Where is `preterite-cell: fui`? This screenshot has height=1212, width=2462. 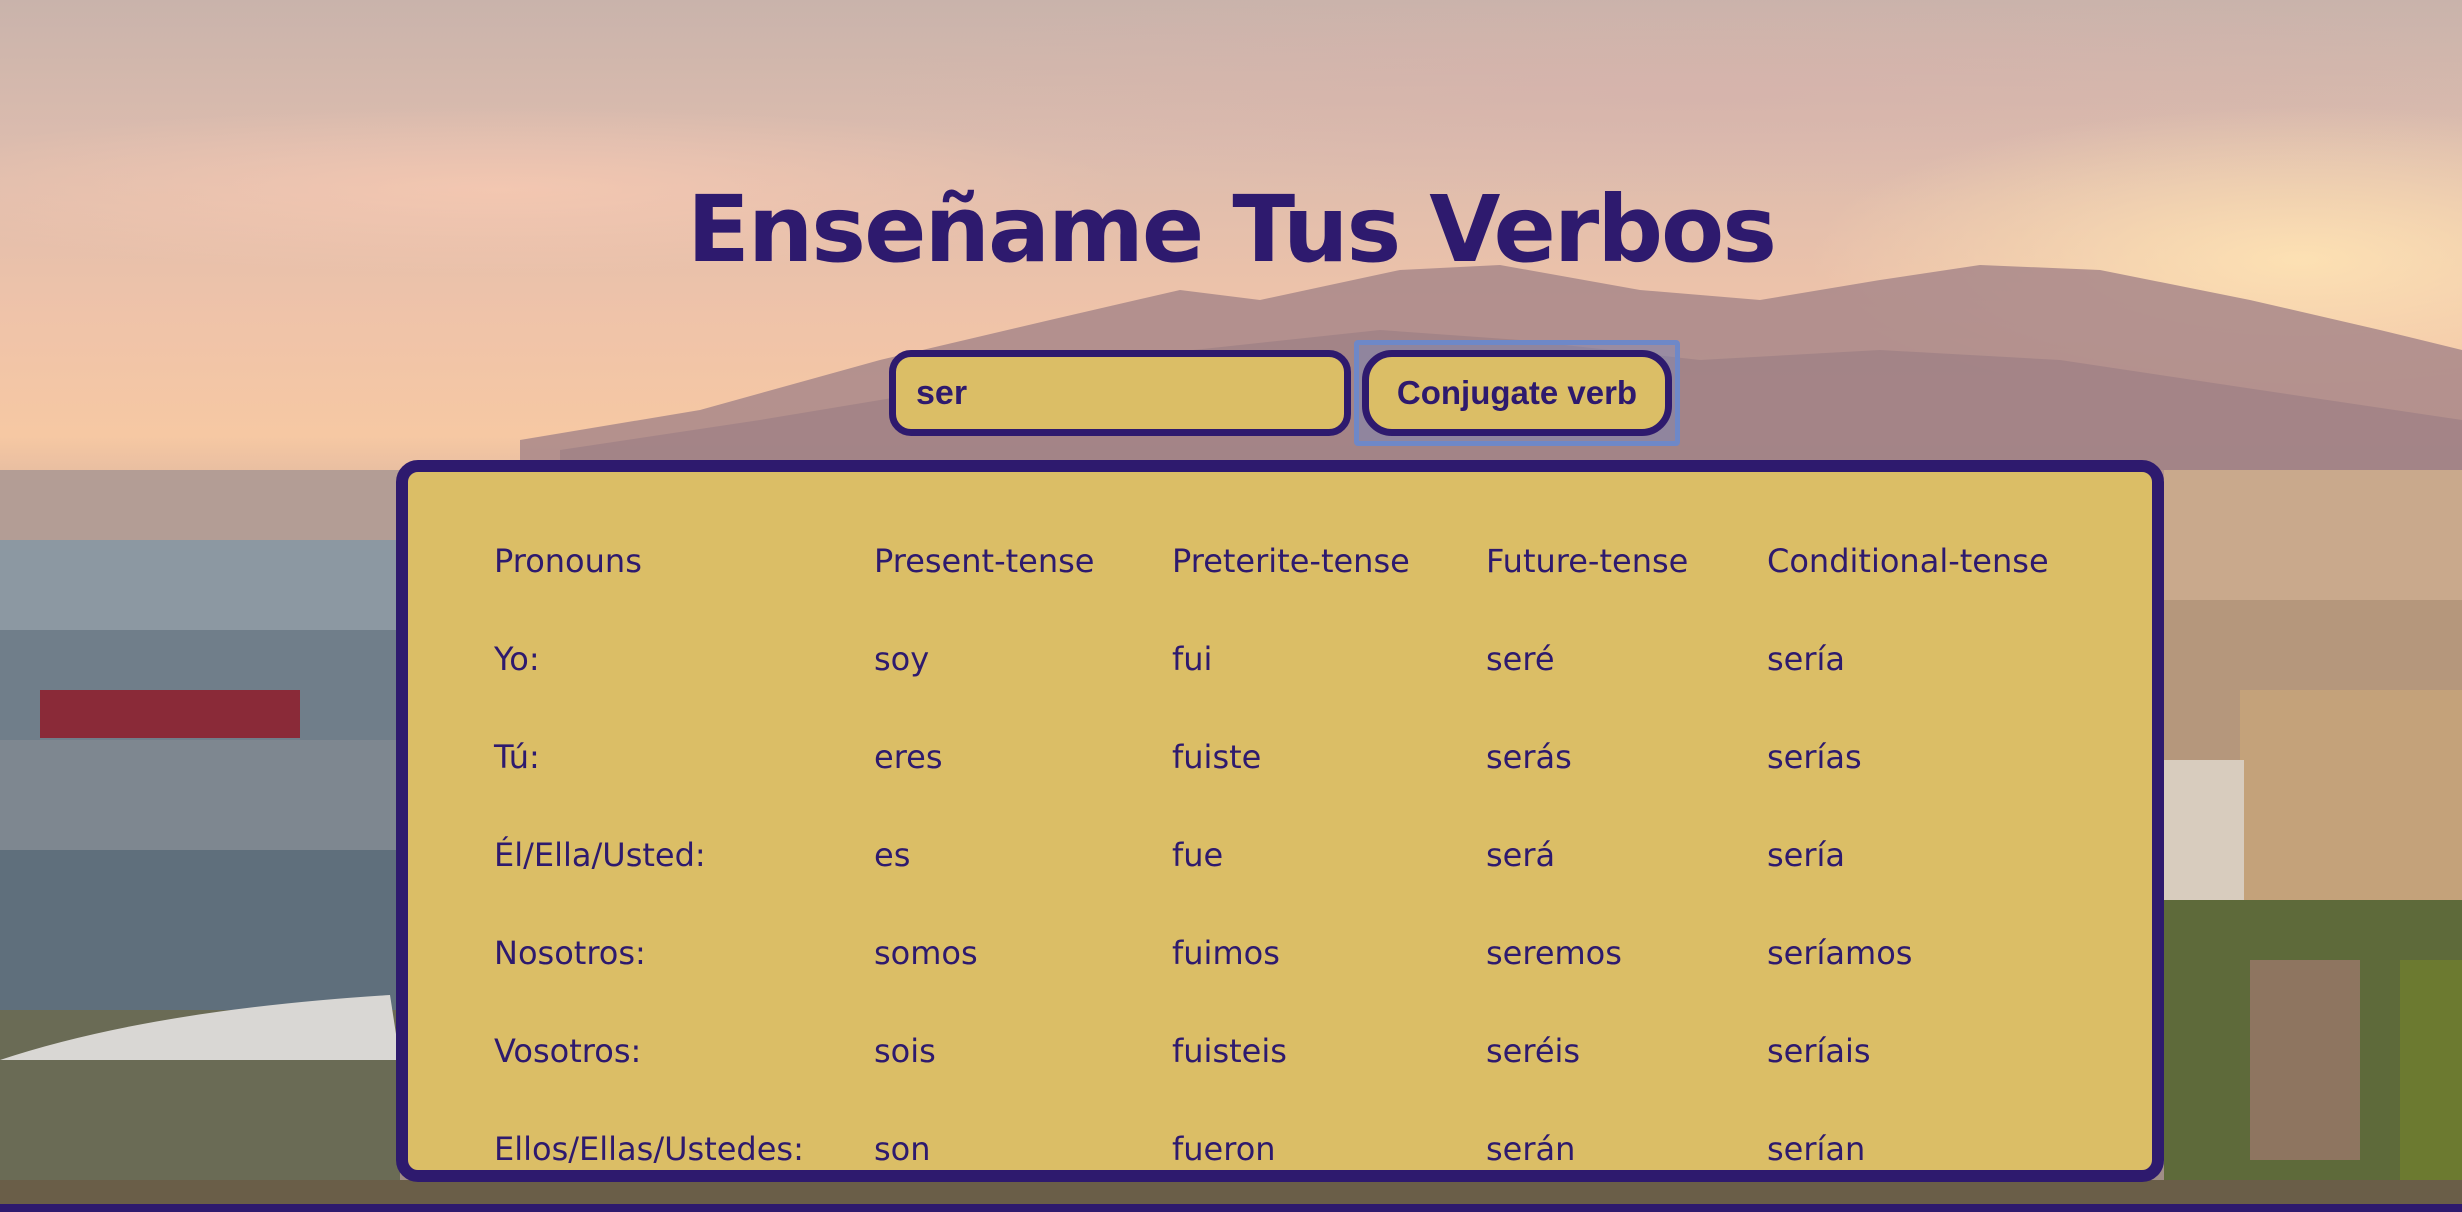
preterite-cell: fui is located at coordinates (1192, 659).